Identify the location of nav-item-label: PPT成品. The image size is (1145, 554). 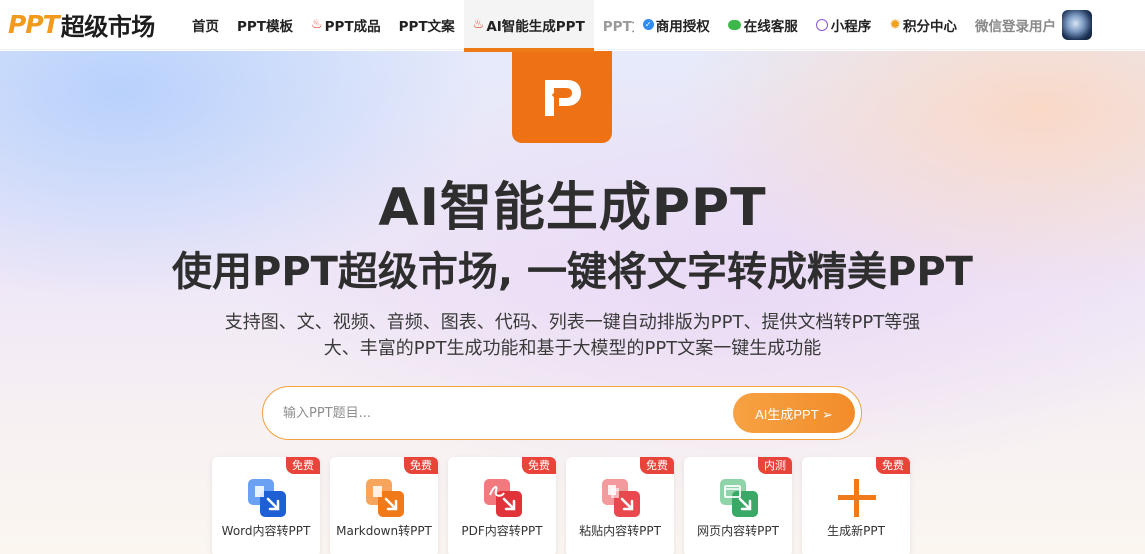
(352, 26).